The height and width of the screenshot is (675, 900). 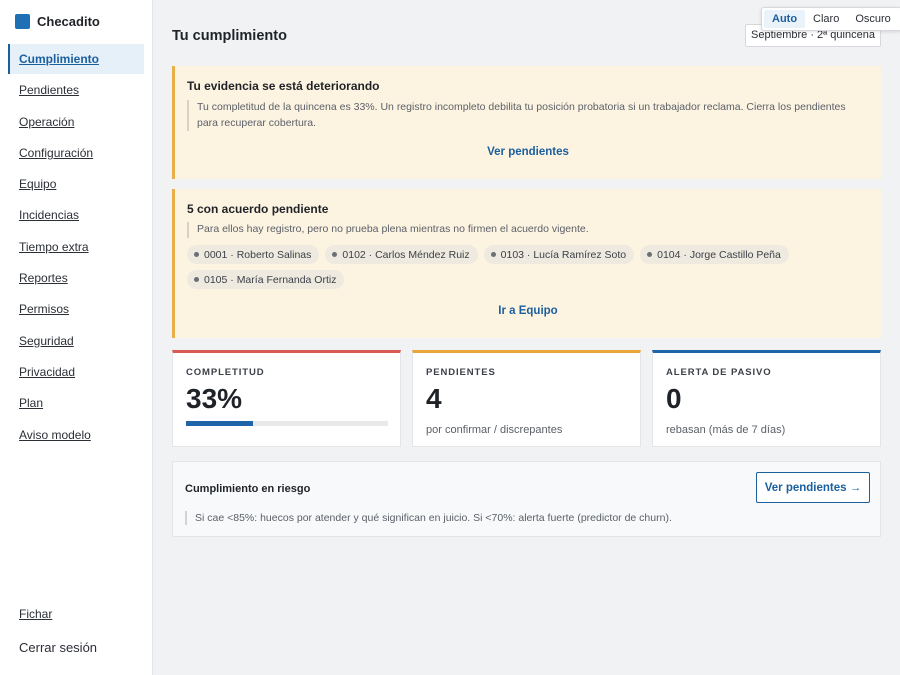 I want to click on sidebar-item-configuracion: Configuración, so click(x=76, y=153).